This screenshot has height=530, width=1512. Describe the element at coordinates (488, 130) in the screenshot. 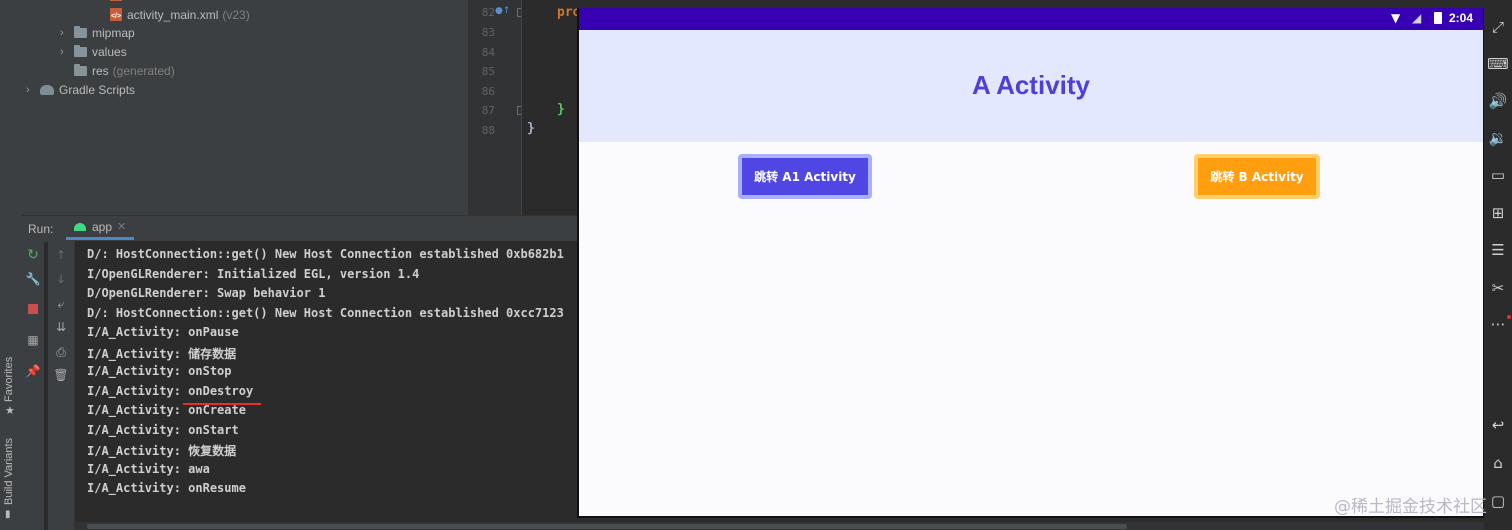

I see `line-number: 88` at that location.